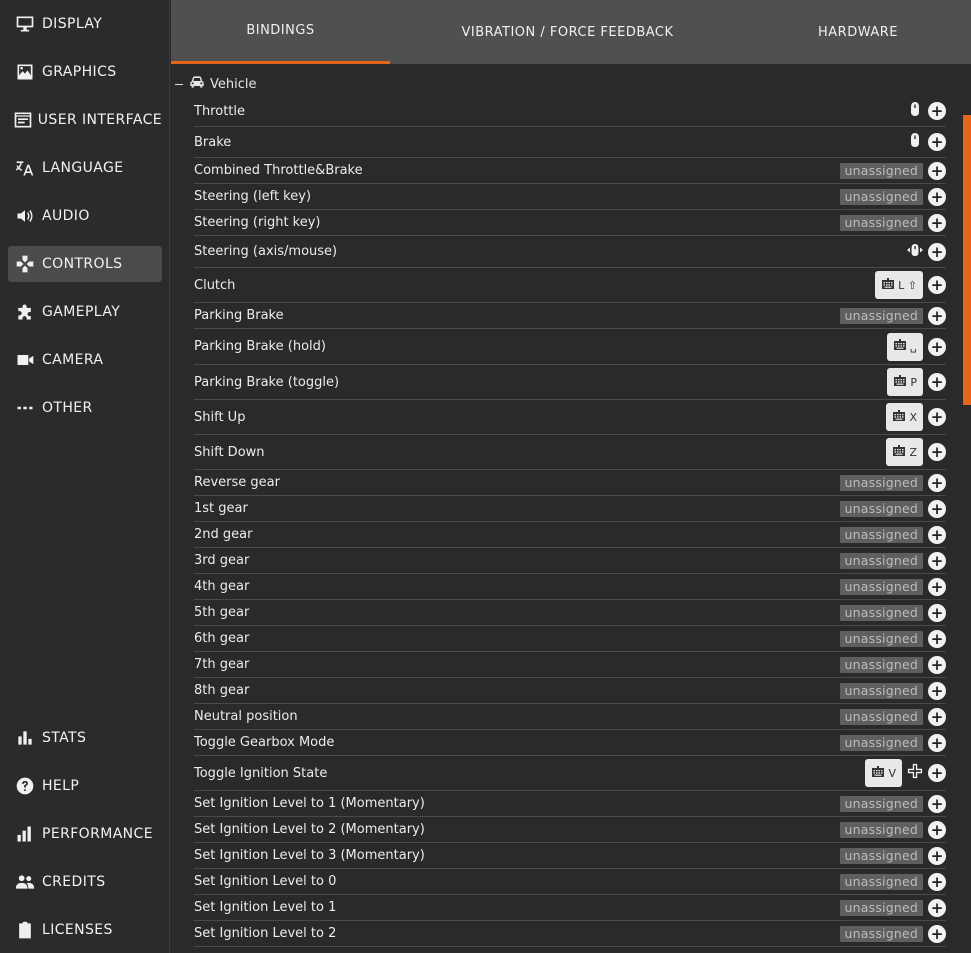 The width and height of the screenshot is (971, 953). I want to click on table-row: Steering (left key) unassigned +, so click(570, 197).